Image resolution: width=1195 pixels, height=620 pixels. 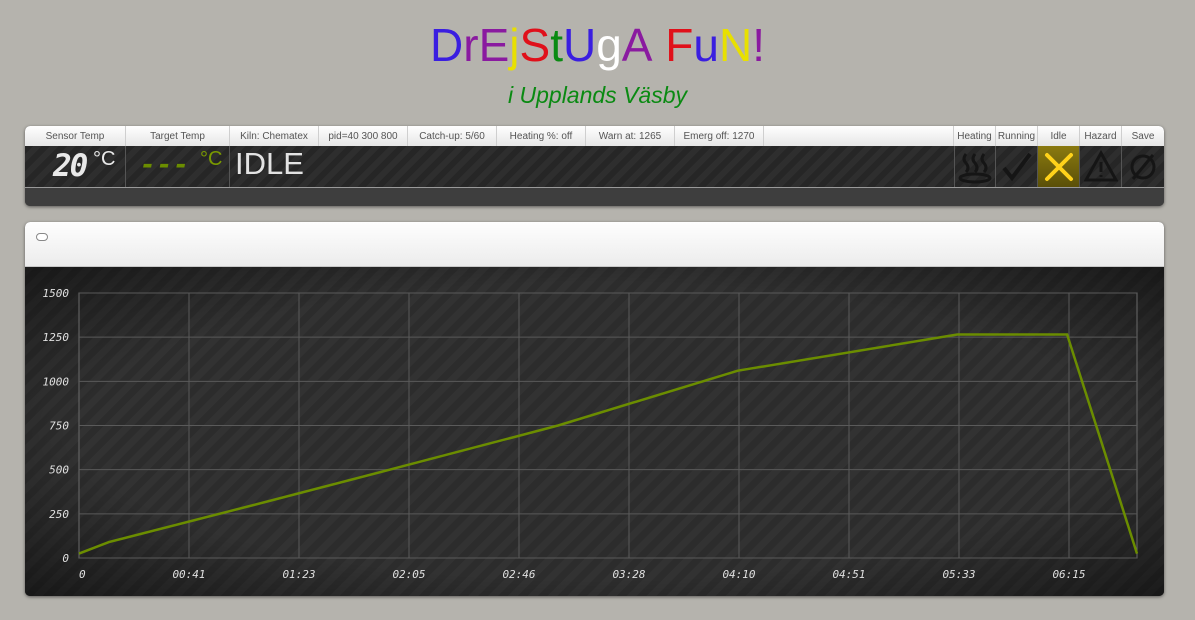 I want to click on title-letter: t, so click(x=556, y=45).